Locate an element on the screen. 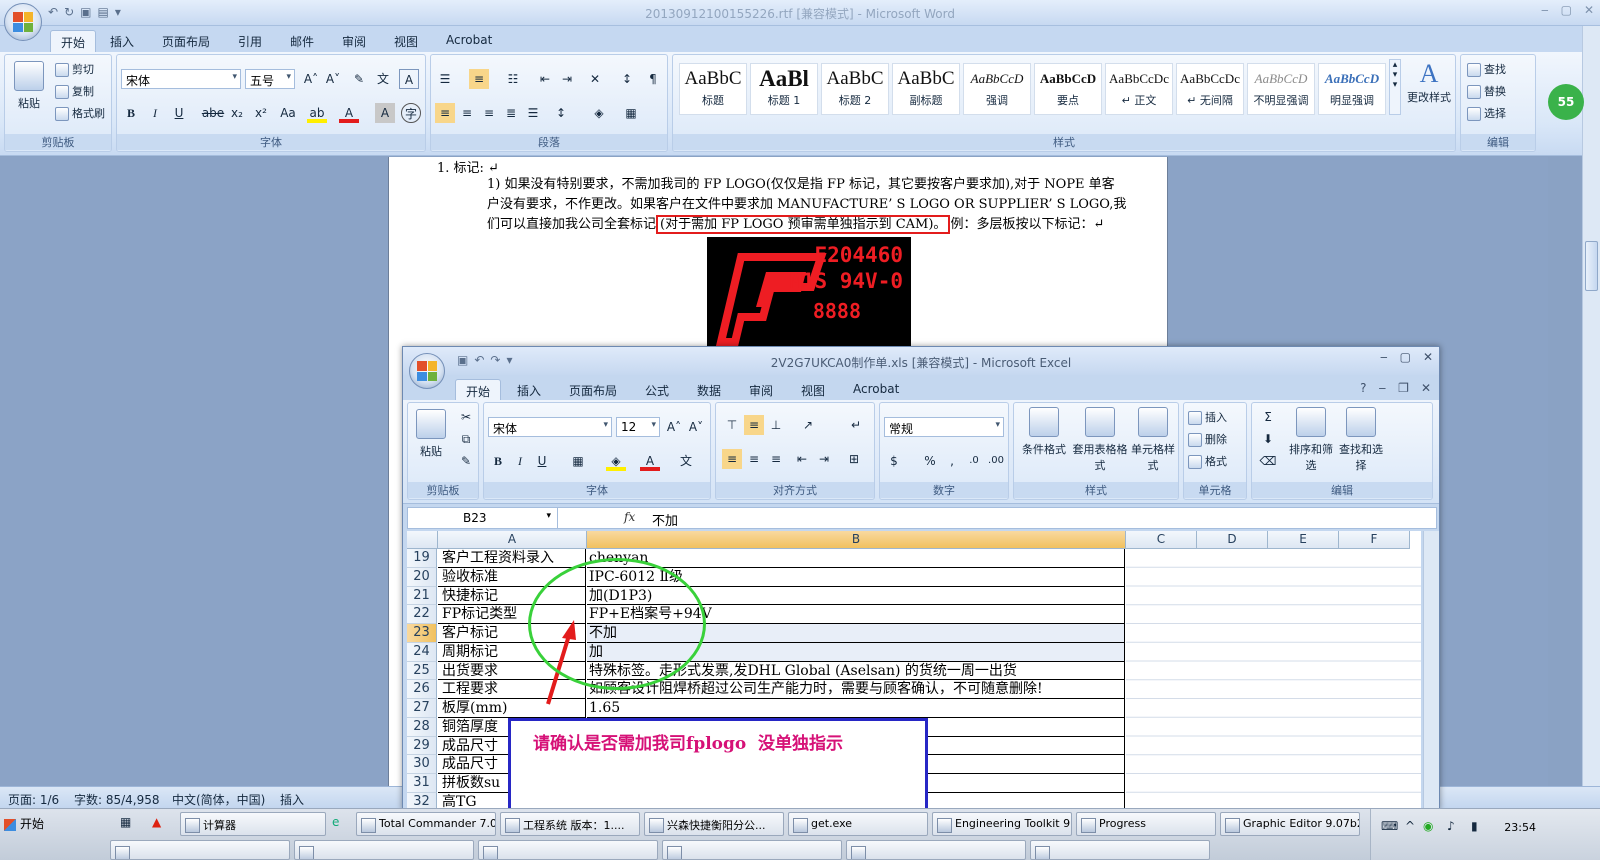 This screenshot has height=860, width=1600. sort-filter-button: 排序和筛选 is located at coordinates (1311, 440).